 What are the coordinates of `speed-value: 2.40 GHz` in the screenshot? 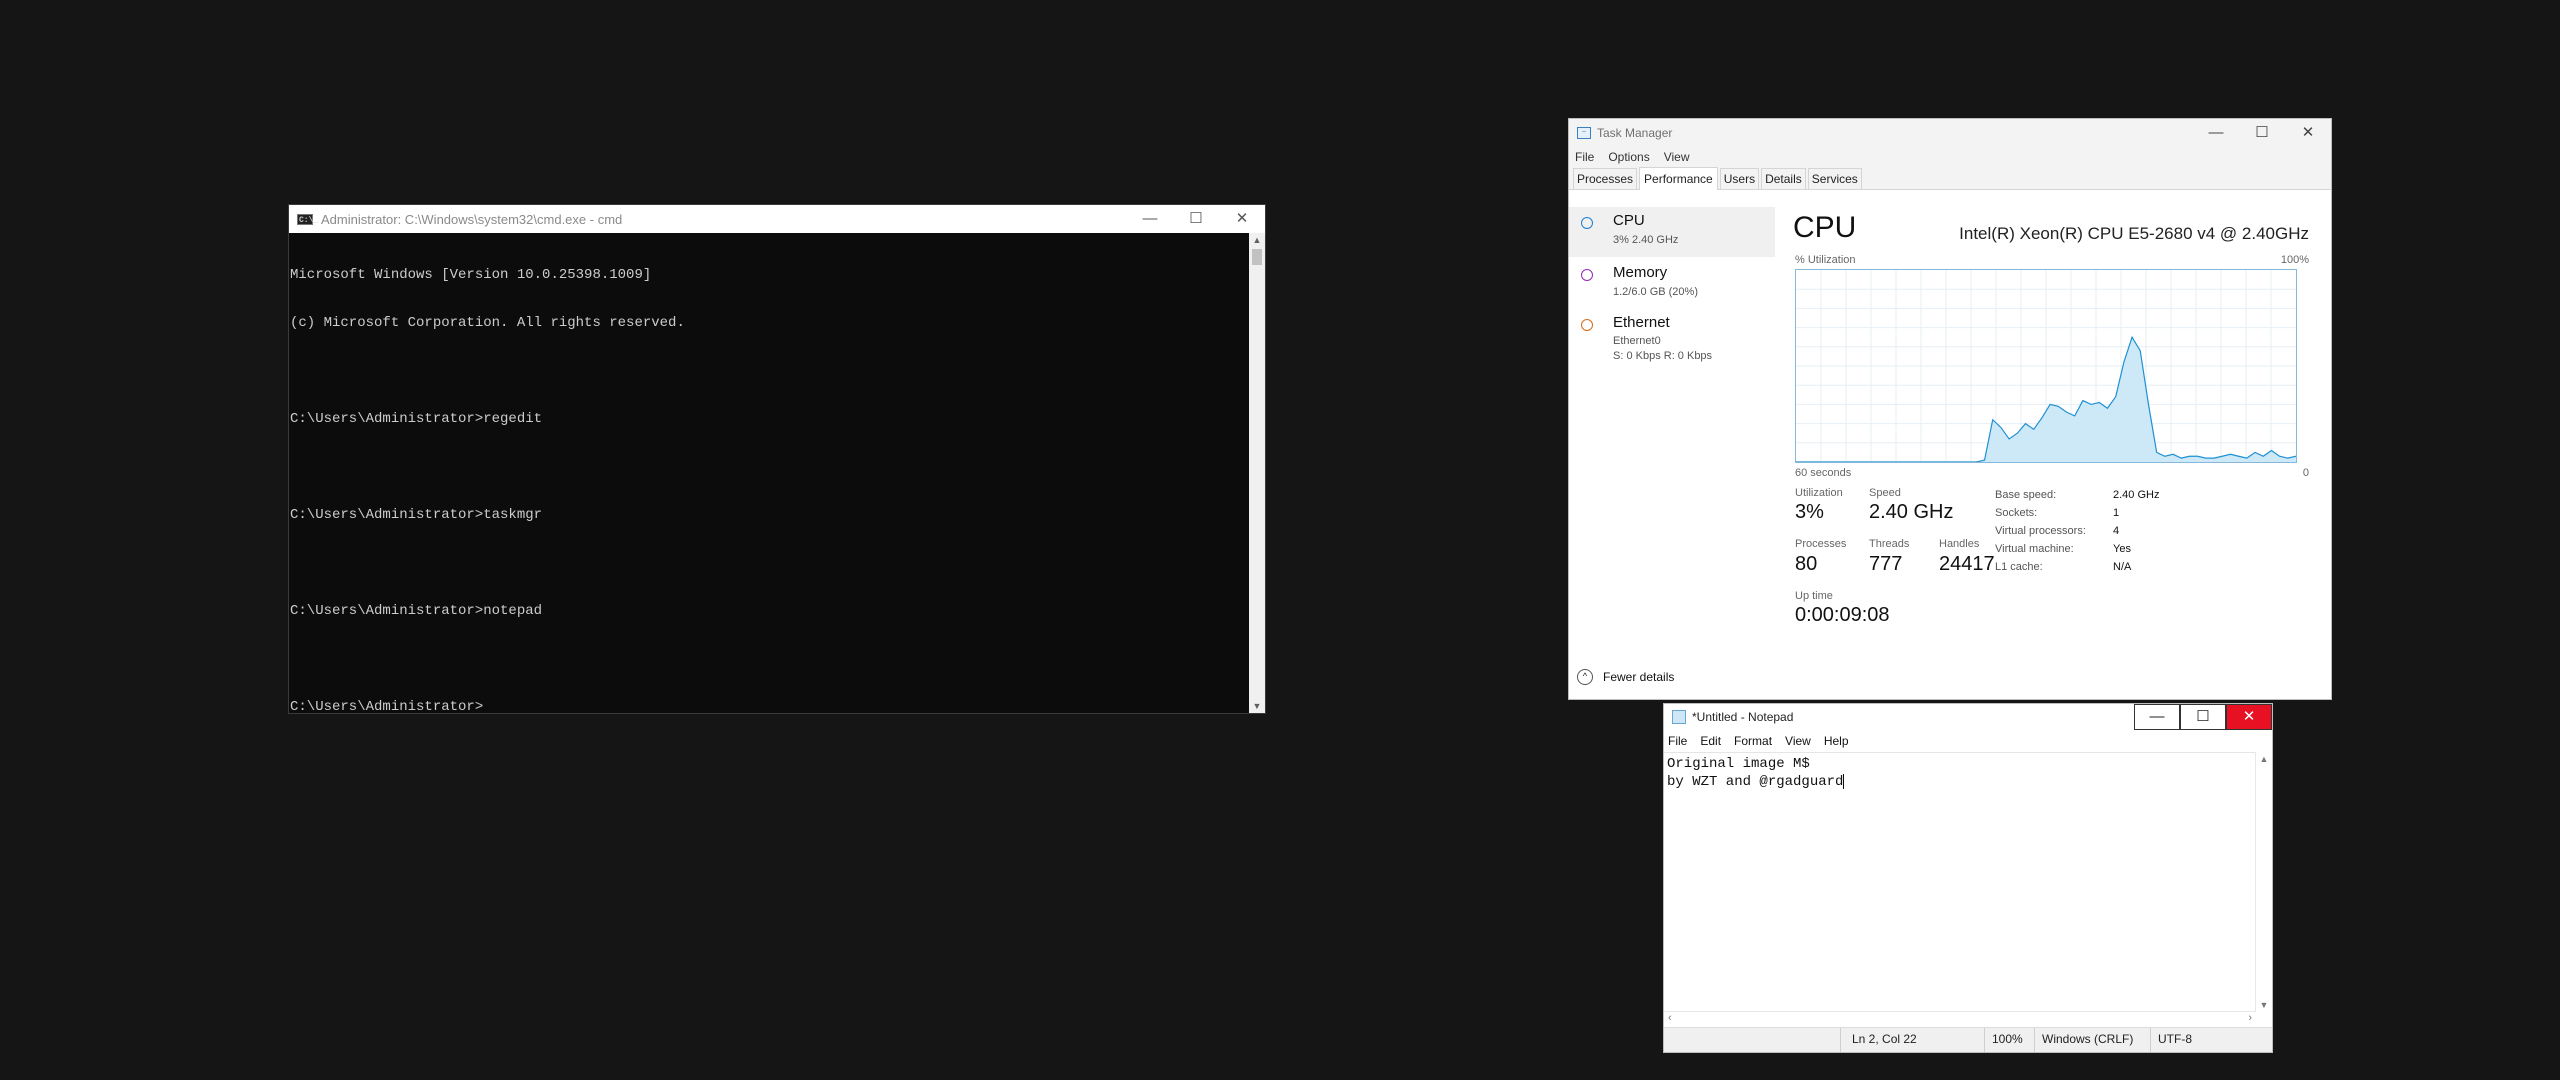 It's located at (1911, 512).